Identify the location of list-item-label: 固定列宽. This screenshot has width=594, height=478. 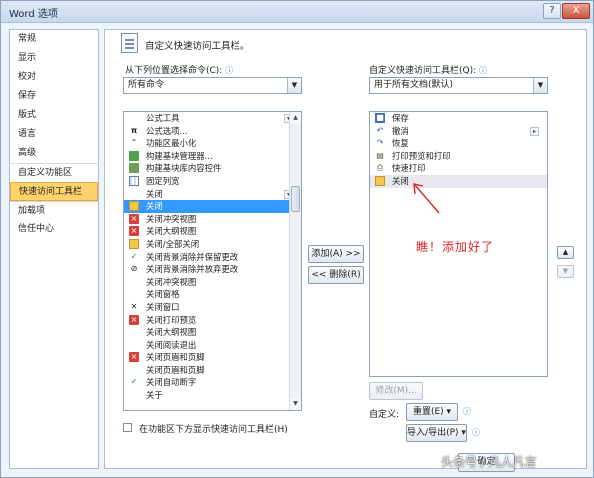
(163, 180).